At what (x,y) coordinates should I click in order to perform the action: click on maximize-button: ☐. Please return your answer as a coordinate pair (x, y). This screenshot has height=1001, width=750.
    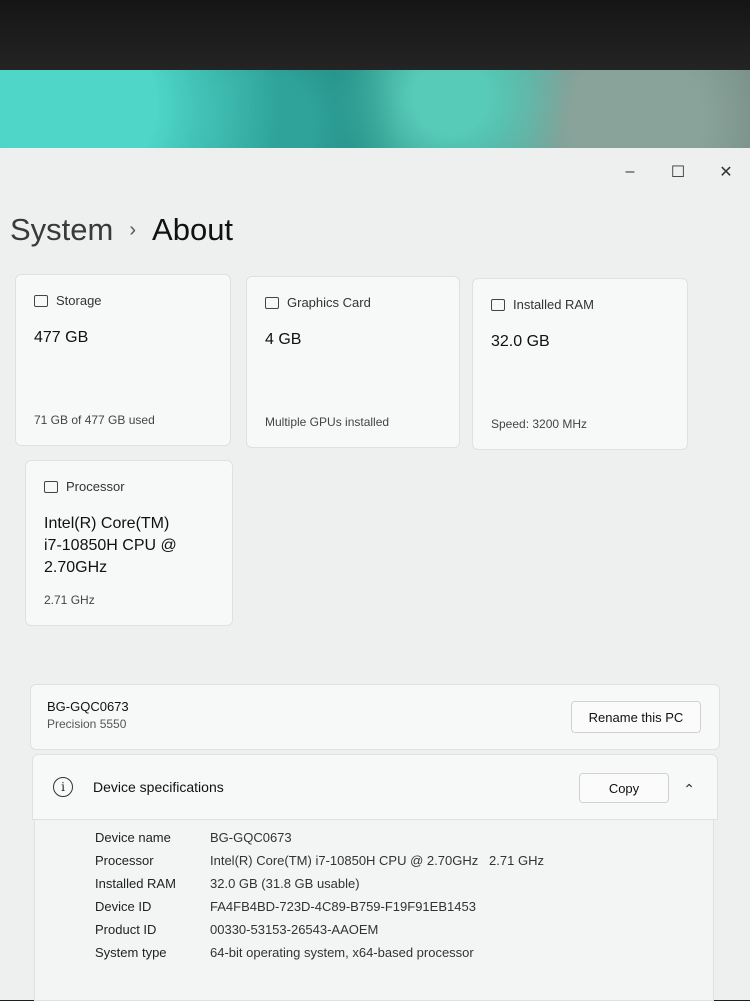
    Looking at the image, I should click on (678, 172).